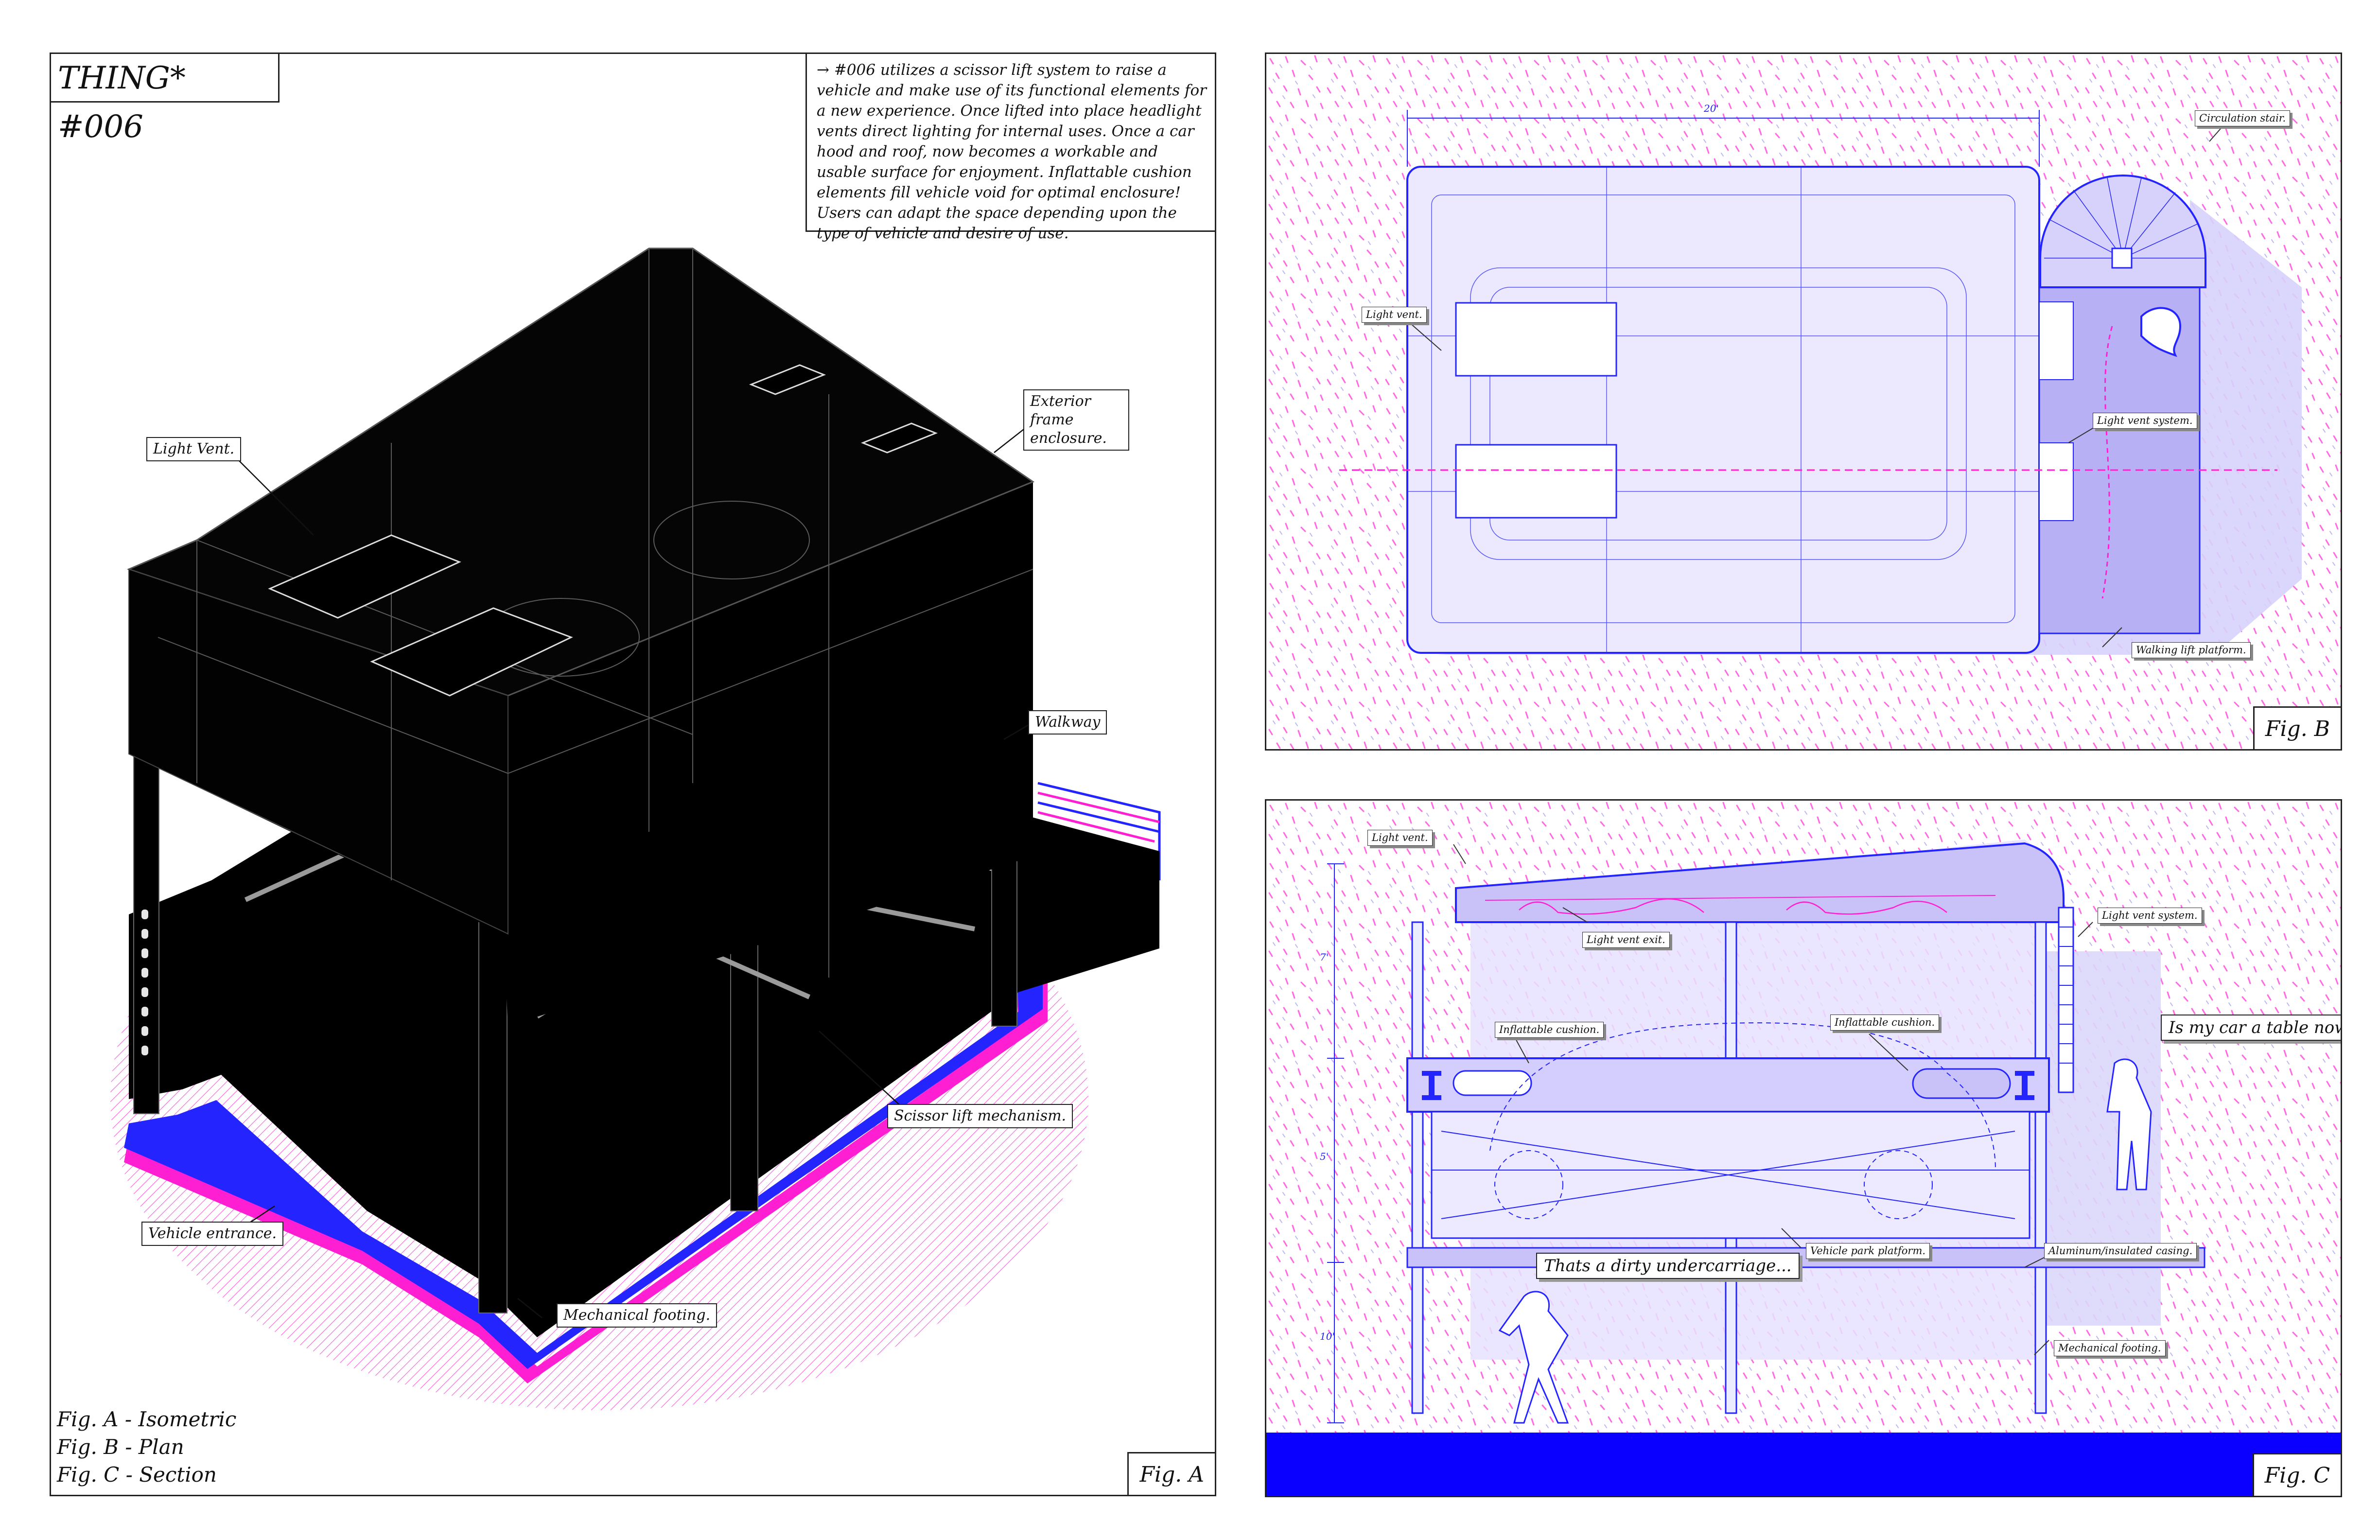 The image size is (2380, 1540). Describe the element at coordinates (2297, 727) in the screenshot. I see `fig-b-tag: Fig. B` at that location.